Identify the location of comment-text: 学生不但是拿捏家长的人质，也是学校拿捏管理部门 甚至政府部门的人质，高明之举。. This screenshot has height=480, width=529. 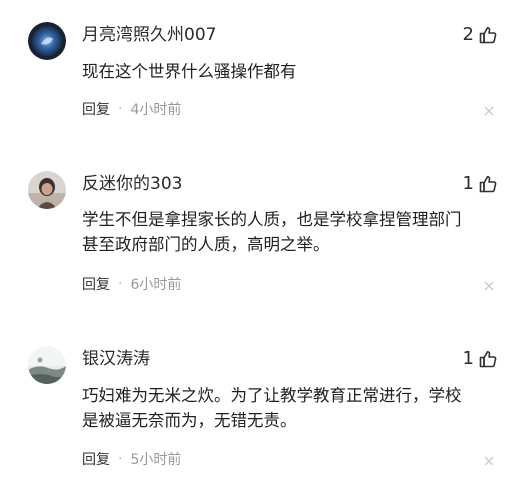
(292, 232).